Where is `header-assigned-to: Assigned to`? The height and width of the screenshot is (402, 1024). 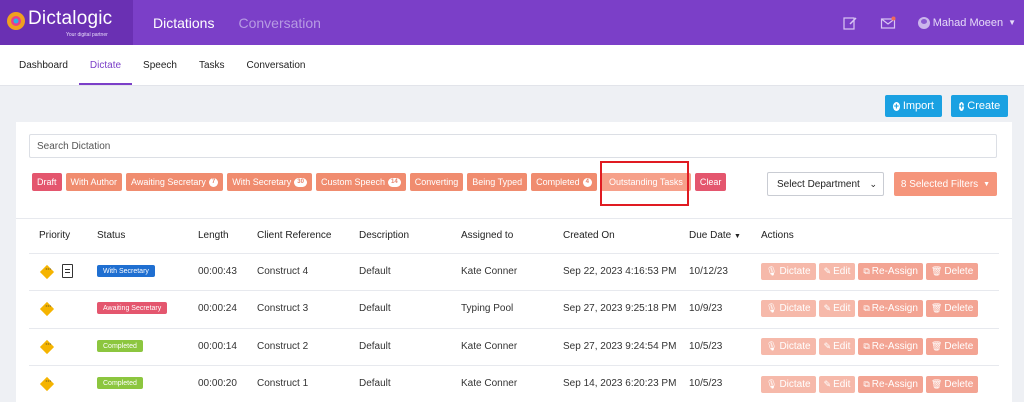 header-assigned-to: Assigned to is located at coordinates (487, 235).